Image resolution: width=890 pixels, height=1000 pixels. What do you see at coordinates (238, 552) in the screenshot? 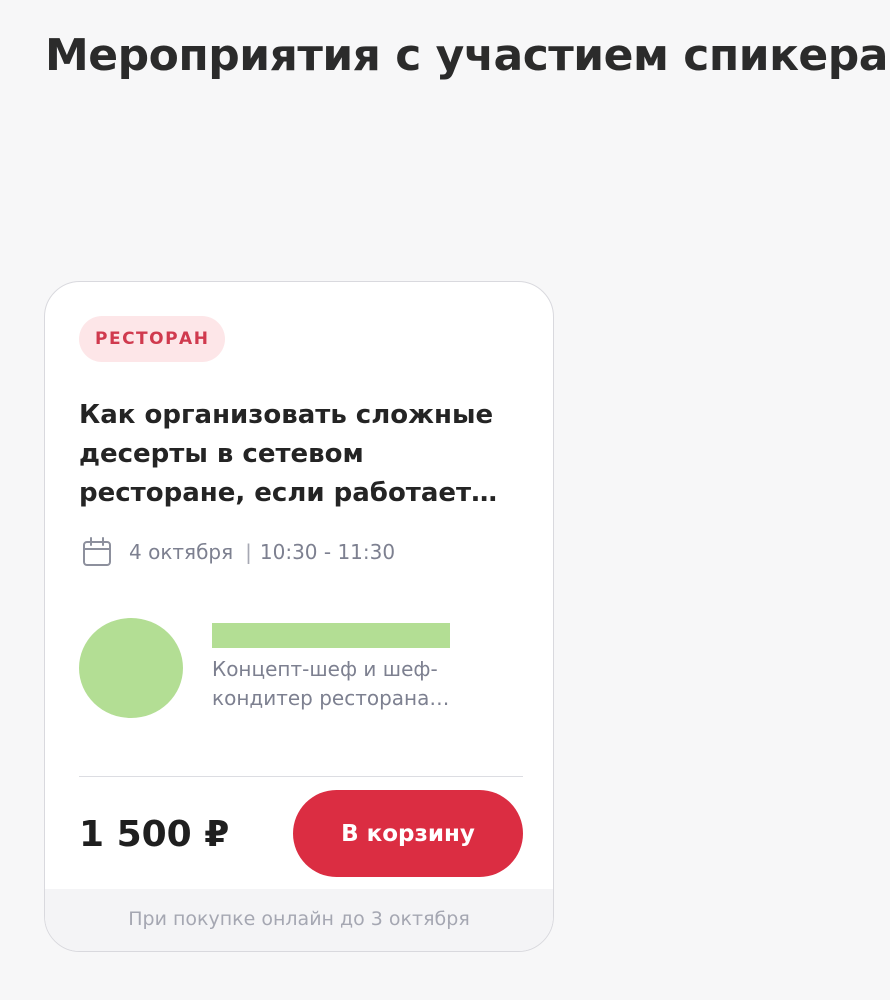
I see `event-datetime: 4 октября | 10:30 - 11:30` at bounding box center [238, 552].